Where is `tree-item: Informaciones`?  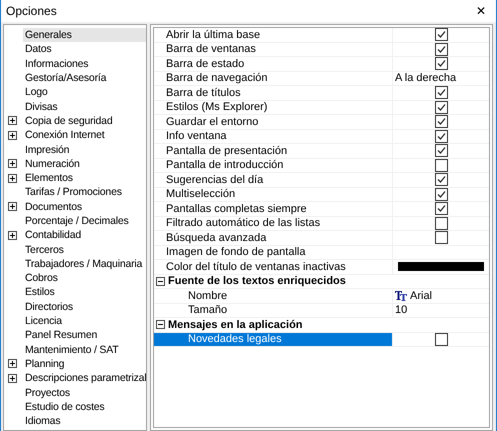
tree-item: Informaciones is located at coordinates (56, 63).